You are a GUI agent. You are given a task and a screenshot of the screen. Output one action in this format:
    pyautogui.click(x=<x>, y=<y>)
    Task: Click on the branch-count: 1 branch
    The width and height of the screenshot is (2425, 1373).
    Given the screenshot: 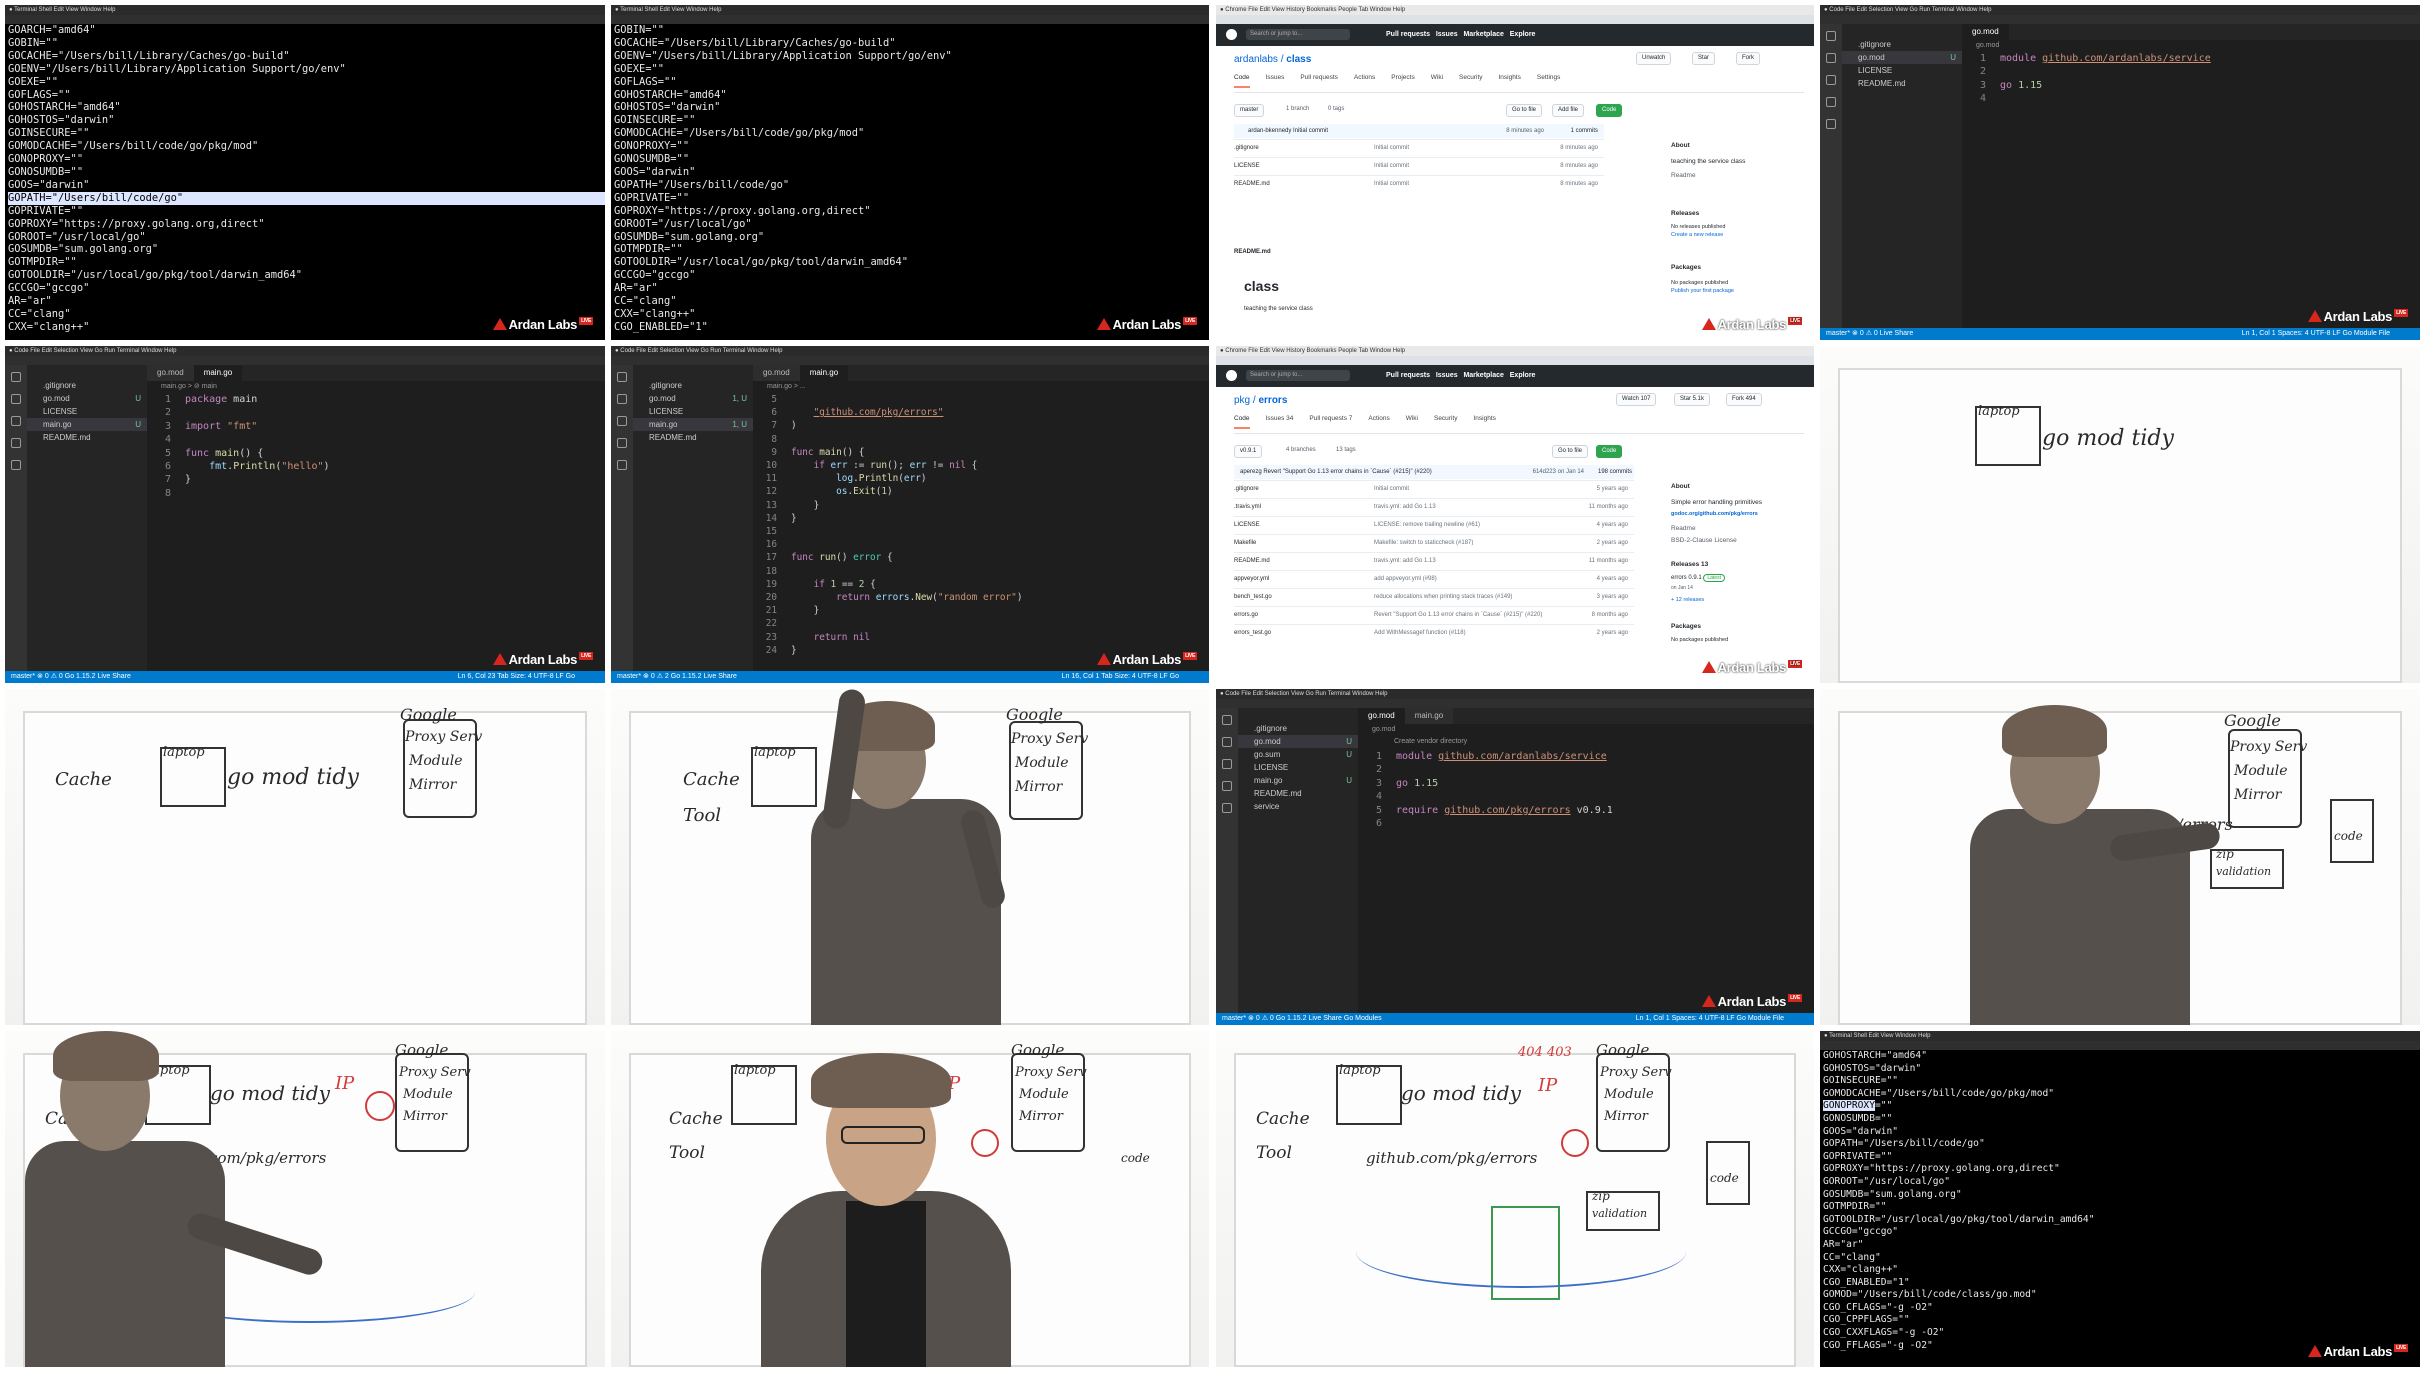 What is the action you would take?
    pyautogui.click(x=1297, y=109)
    